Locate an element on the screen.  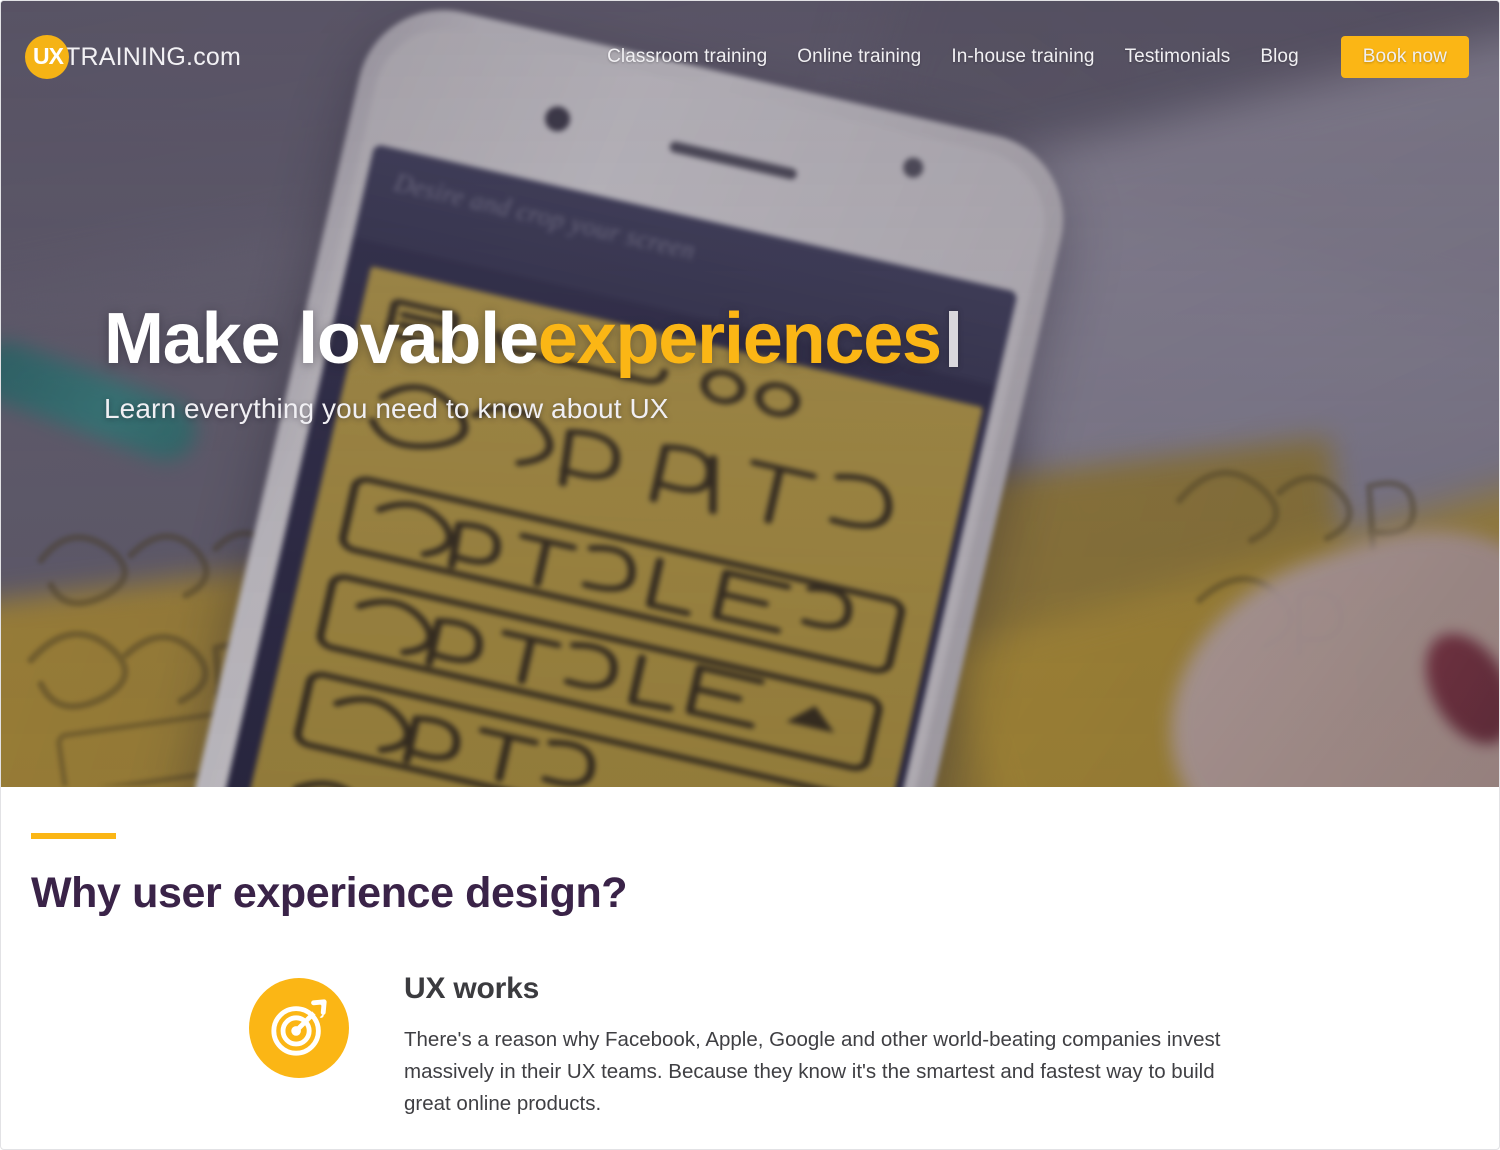
logo-badge-icon: UX is located at coordinates (47, 57).